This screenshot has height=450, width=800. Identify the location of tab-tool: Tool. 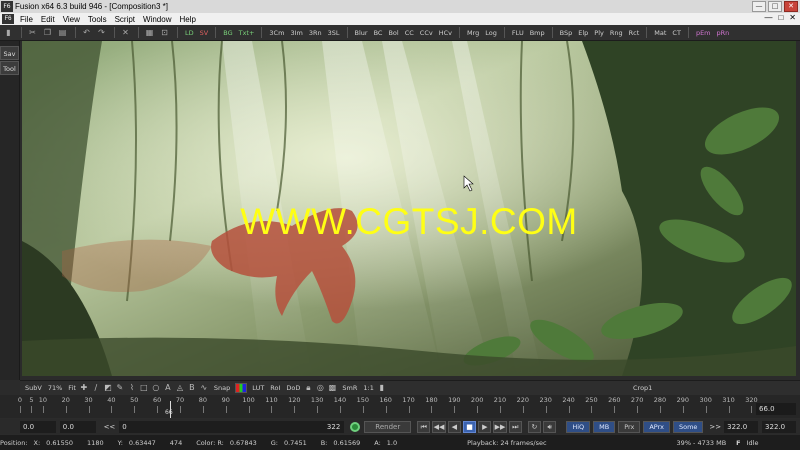
(9, 68).